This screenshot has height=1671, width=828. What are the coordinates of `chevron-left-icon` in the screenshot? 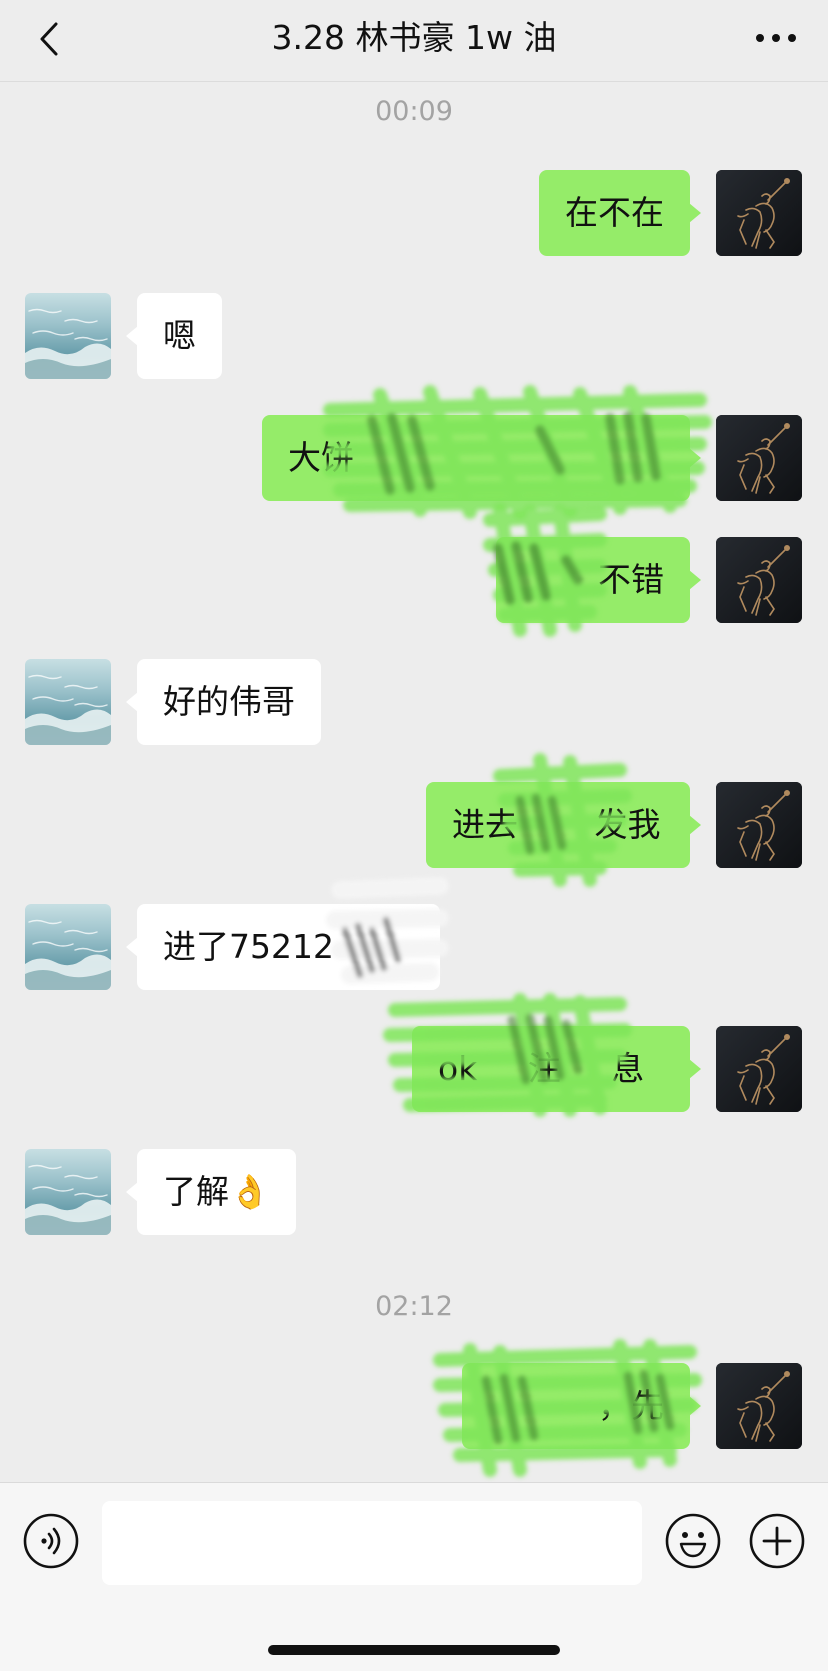 It's located at (49, 39).